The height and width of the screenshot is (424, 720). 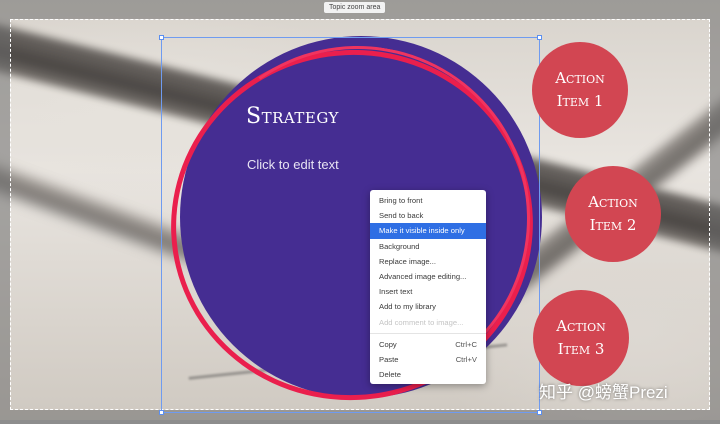 What do you see at coordinates (613, 225) in the screenshot?
I see `action-item-label: Item 2` at bounding box center [613, 225].